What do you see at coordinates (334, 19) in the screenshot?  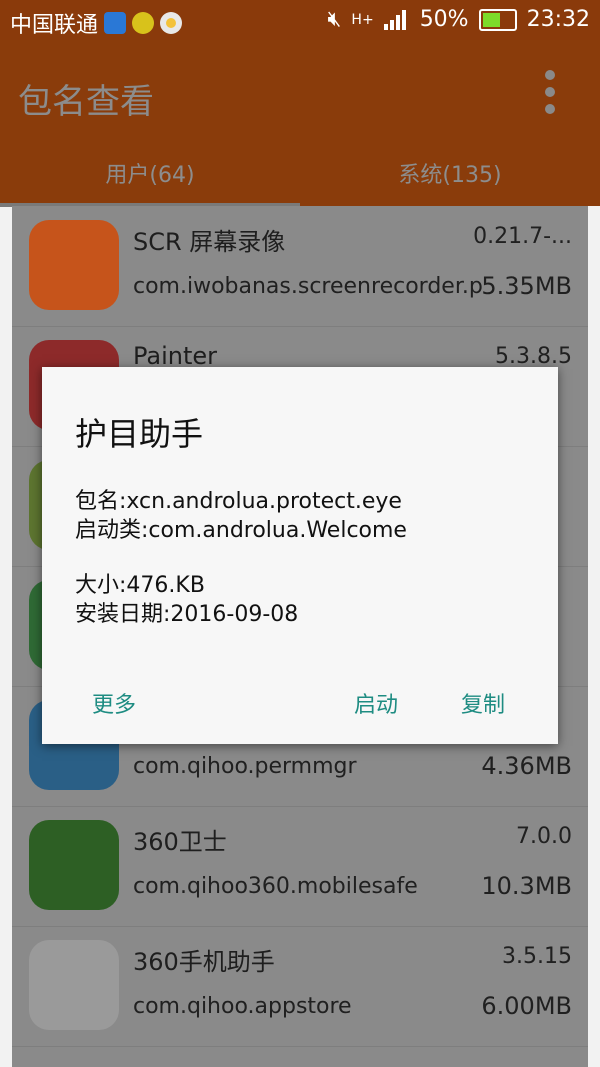 I see `mute-icon: 🔇︎` at bounding box center [334, 19].